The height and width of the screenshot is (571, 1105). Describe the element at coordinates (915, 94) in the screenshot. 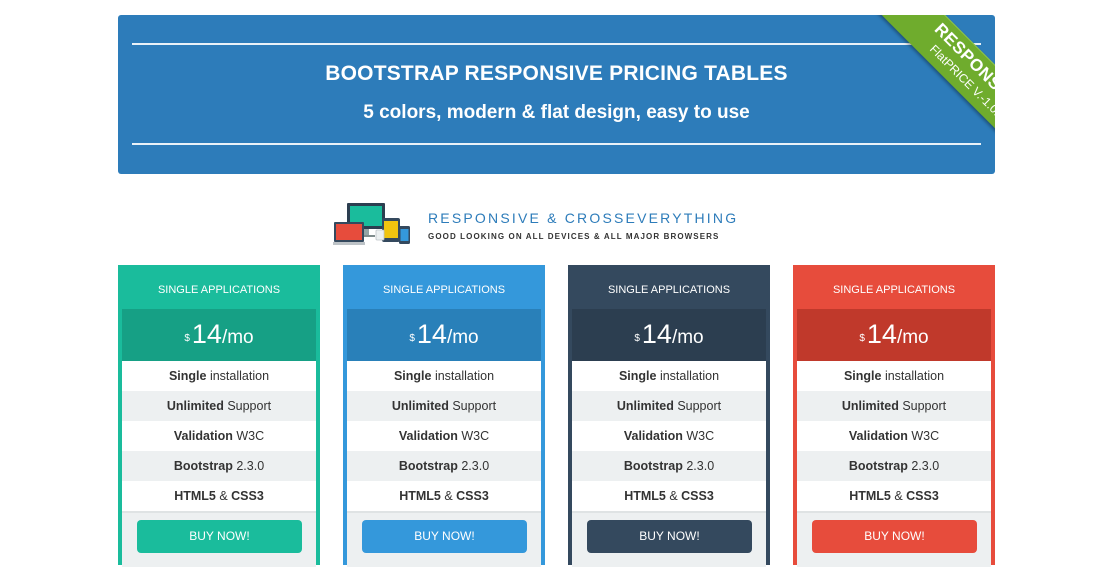

I see `version-ribbon: RESPONSIVE FlatPRICE V.-1.0.` at that location.